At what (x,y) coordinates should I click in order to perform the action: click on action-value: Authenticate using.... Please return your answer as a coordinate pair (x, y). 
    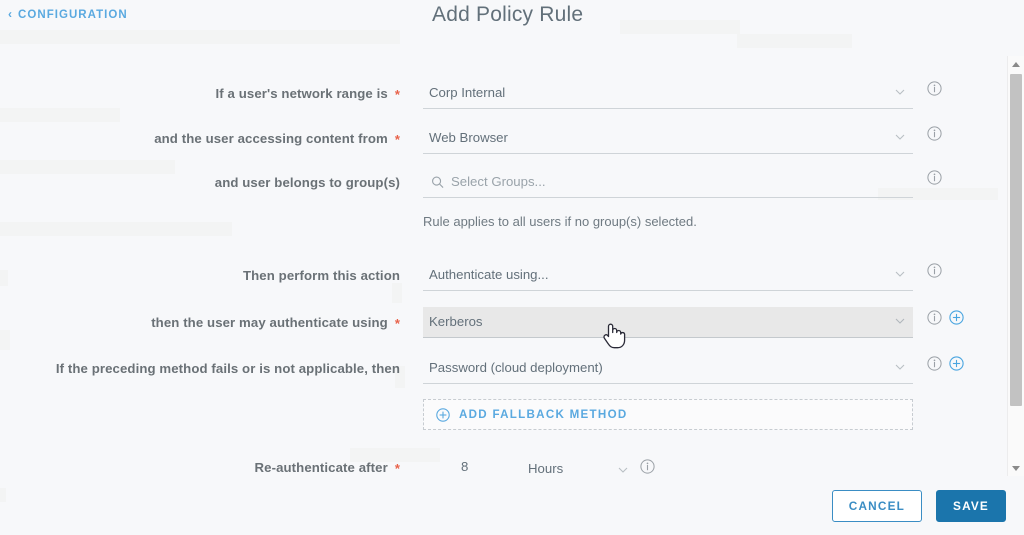
    Looking at the image, I should click on (489, 274).